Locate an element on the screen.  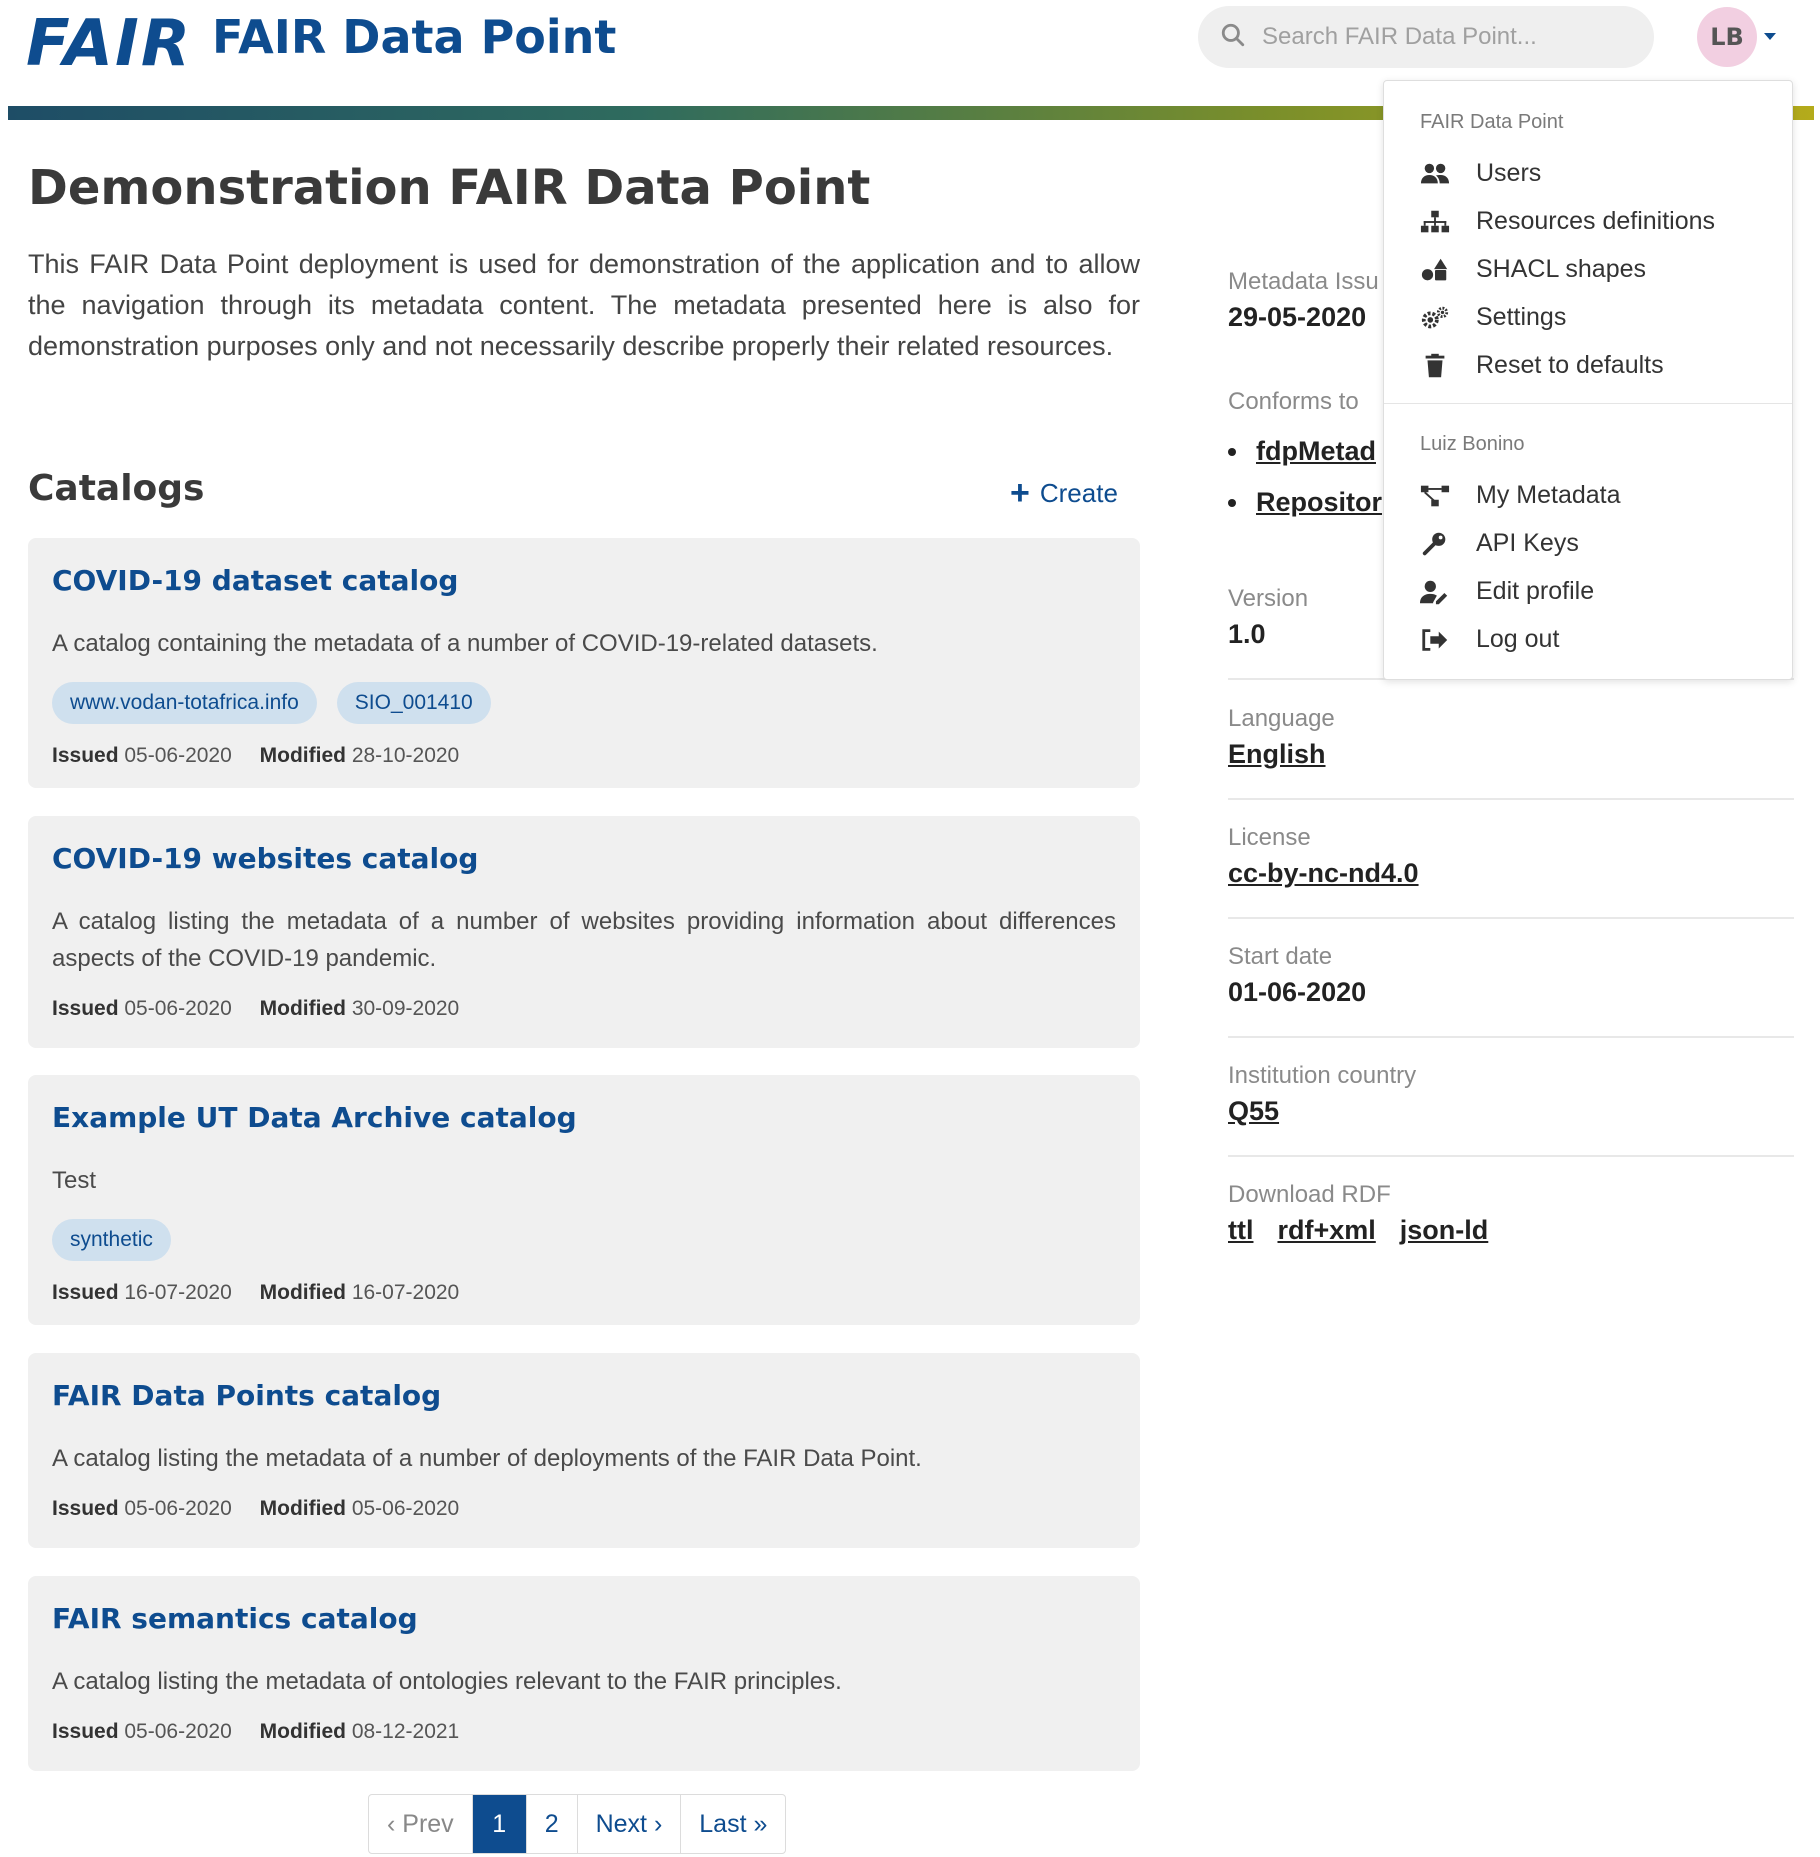
modified-date: 28-10-2020 is located at coordinates (405, 755).